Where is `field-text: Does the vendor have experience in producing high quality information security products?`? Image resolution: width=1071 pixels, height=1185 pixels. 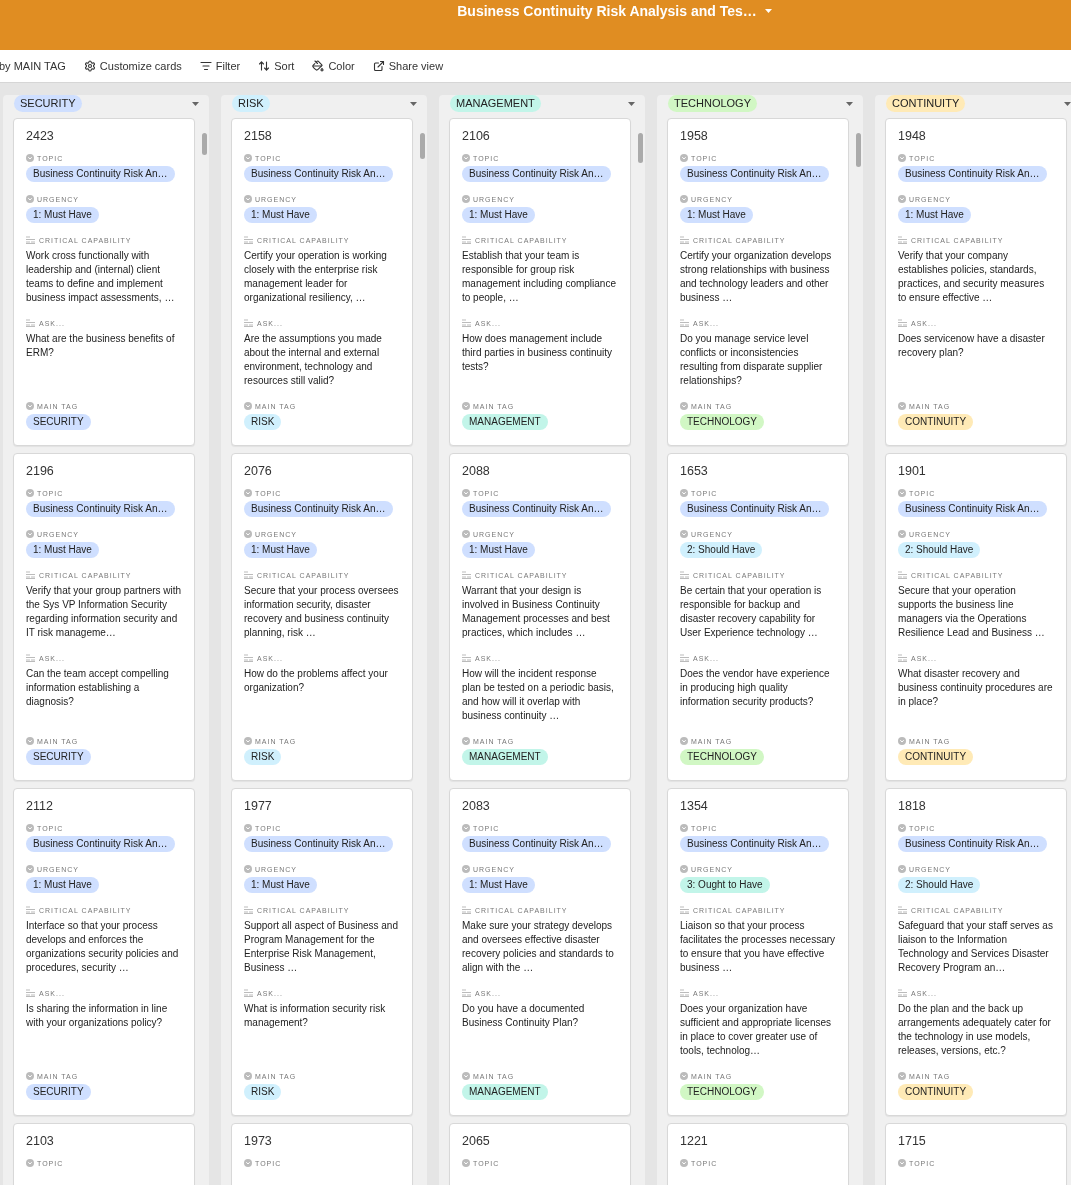 field-text: Does the vendor have experience in producing high quality information security products? is located at coordinates (755, 688).